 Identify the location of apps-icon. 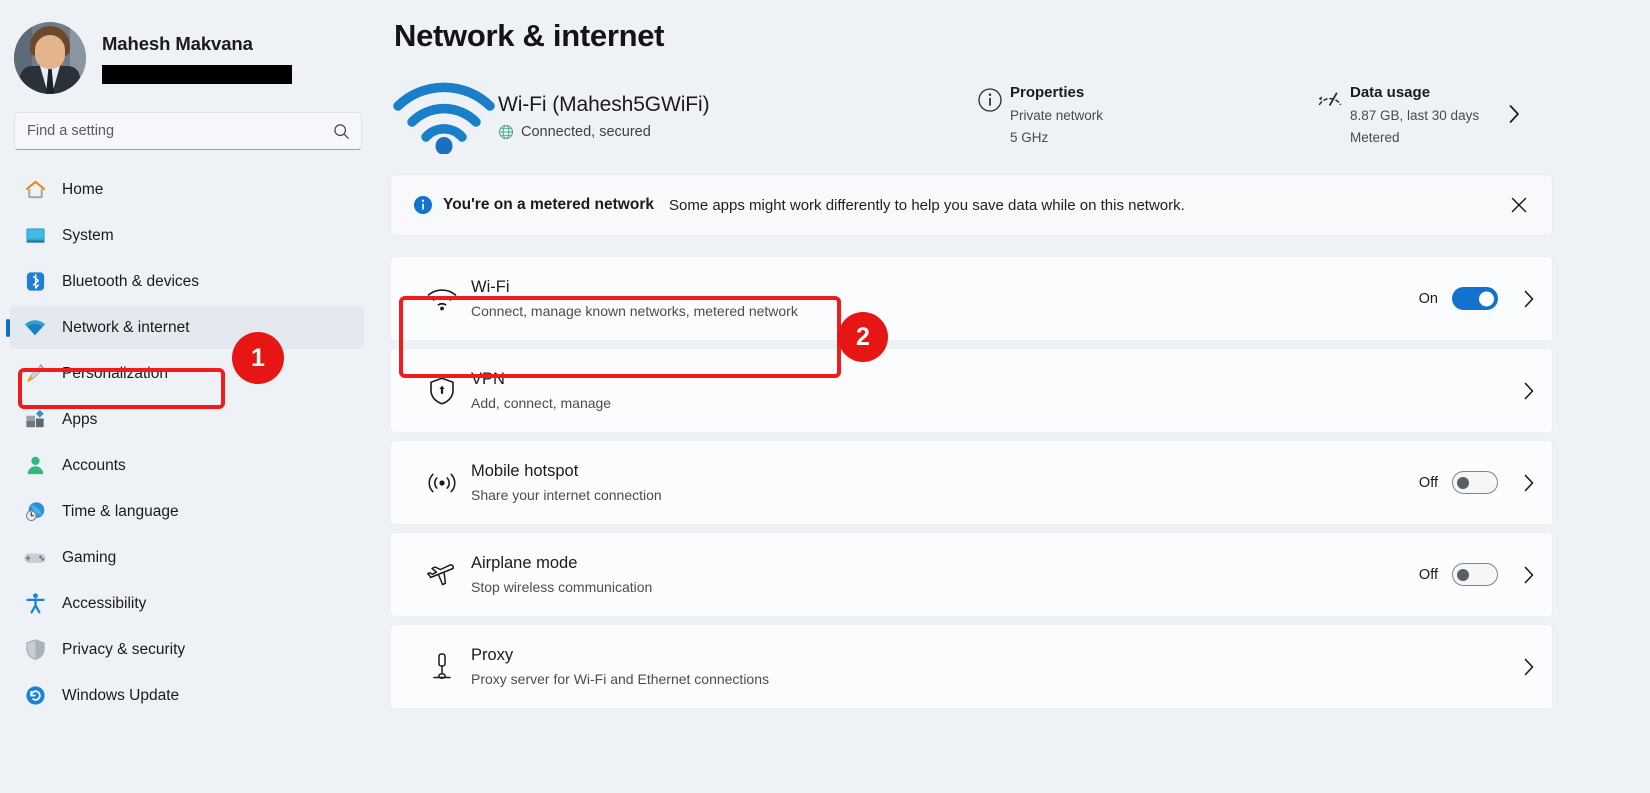
(35, 420).